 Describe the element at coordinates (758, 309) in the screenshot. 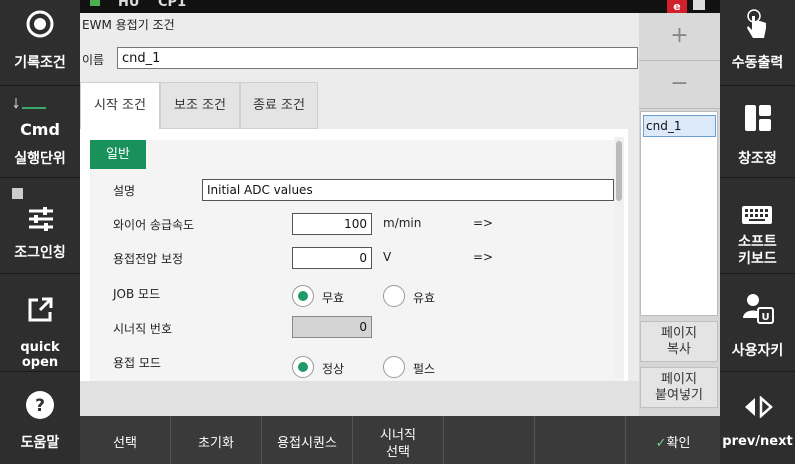

I see `user-key-icon: U` at that location.